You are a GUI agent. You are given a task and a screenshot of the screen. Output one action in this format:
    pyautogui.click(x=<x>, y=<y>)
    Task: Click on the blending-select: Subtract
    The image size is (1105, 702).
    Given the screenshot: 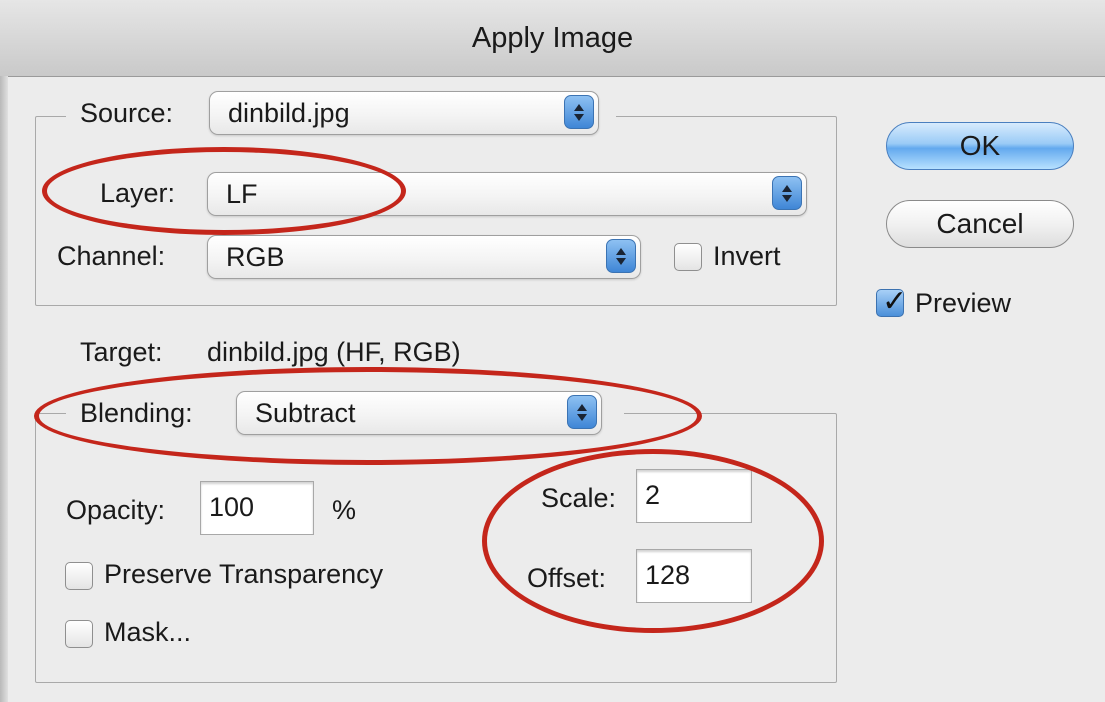 What is the action you would take?
    pyautogui.click(x=419, y=413)
    